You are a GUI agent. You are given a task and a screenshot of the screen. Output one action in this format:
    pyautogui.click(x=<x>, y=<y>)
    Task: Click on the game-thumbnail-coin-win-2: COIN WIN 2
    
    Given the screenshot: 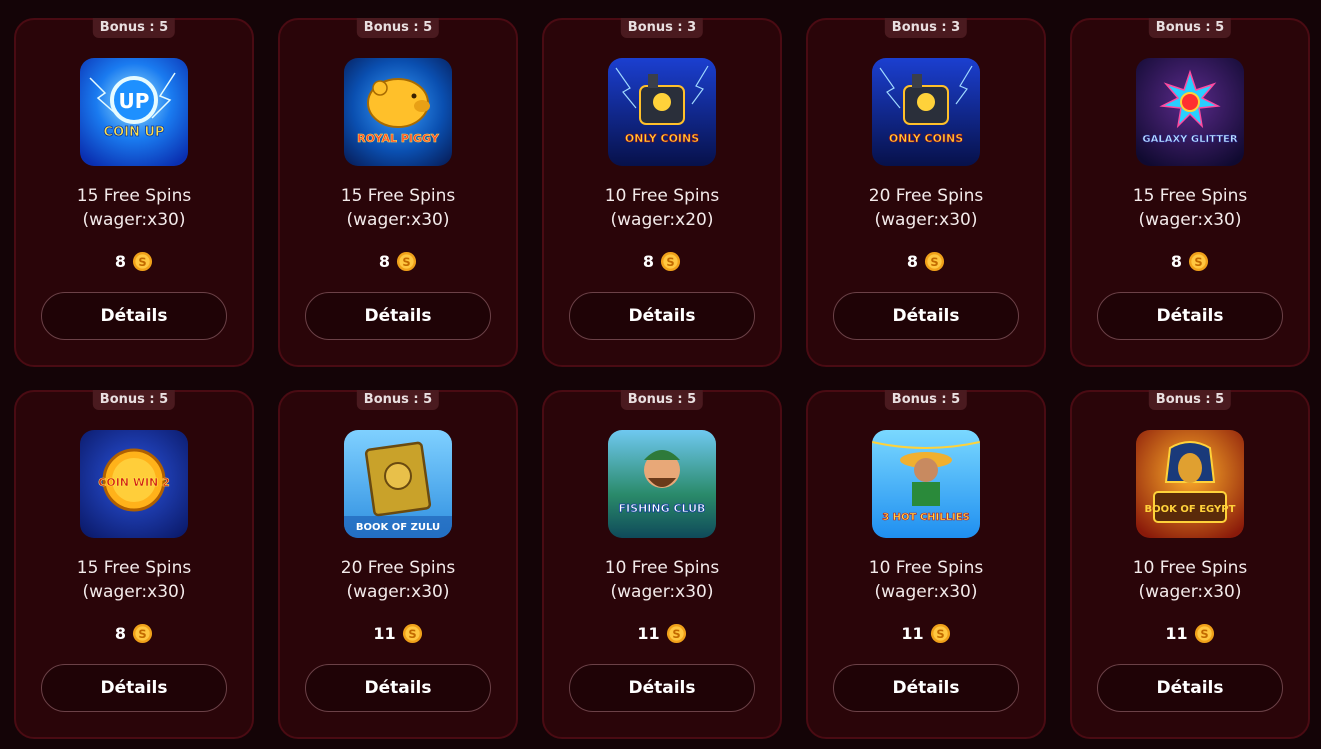 What is the action you would take?
    pyautogui.click(x=134, y=484)
    